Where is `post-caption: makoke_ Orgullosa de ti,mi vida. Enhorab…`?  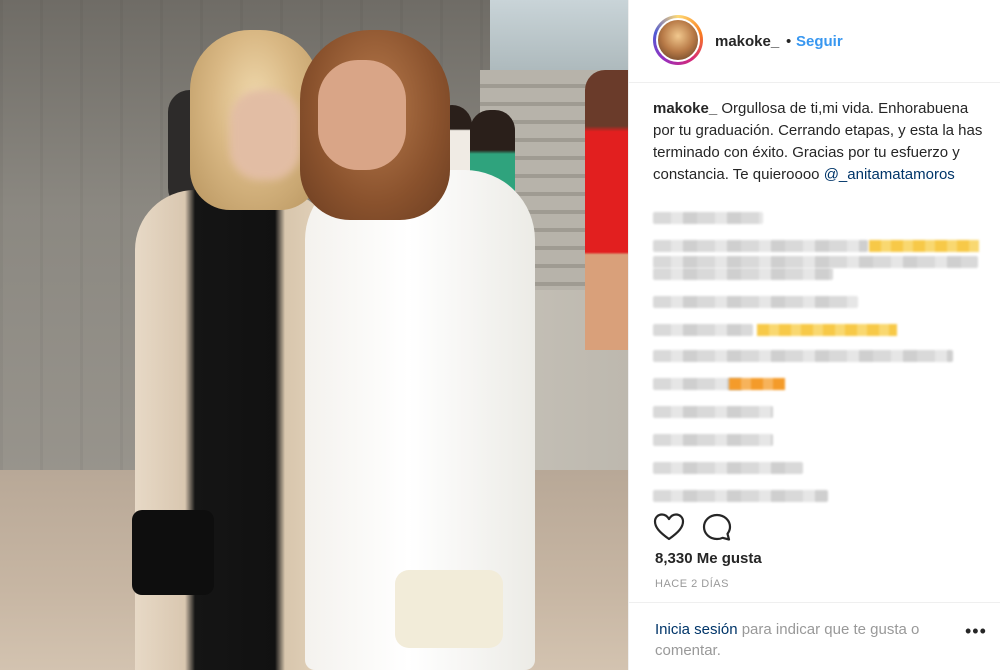
post-caption: makoke_ Orgullosa de ti,mi vida. Enhorab… is located at coordinates (818, 142).